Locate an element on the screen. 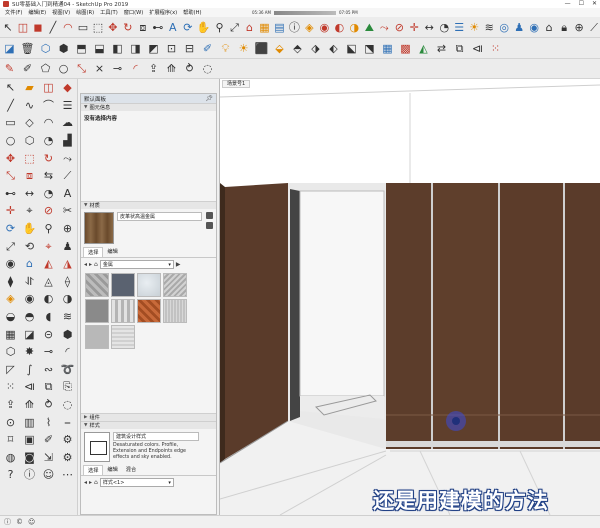 This screenshot has width=600, height=528. walk-icon: ♟ is located at coordinates (519, 27).